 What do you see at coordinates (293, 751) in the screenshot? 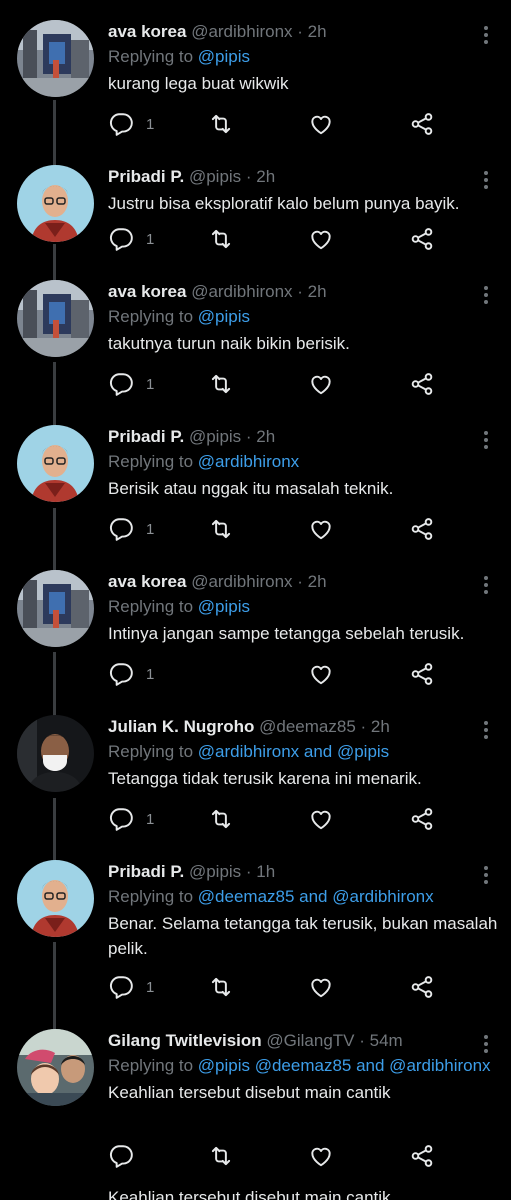
I see `replying-to-link: @ardibhironx and @pipis` at bounding box center [293, 751].